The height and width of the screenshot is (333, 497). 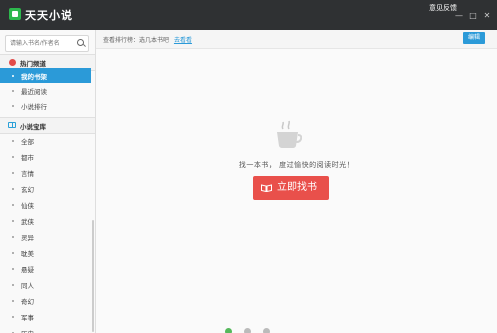 What do you see at coordinates (47, 125) in the screenshot?
I see `section-header-library: 小说宝库` at bounding box center [47, 125].